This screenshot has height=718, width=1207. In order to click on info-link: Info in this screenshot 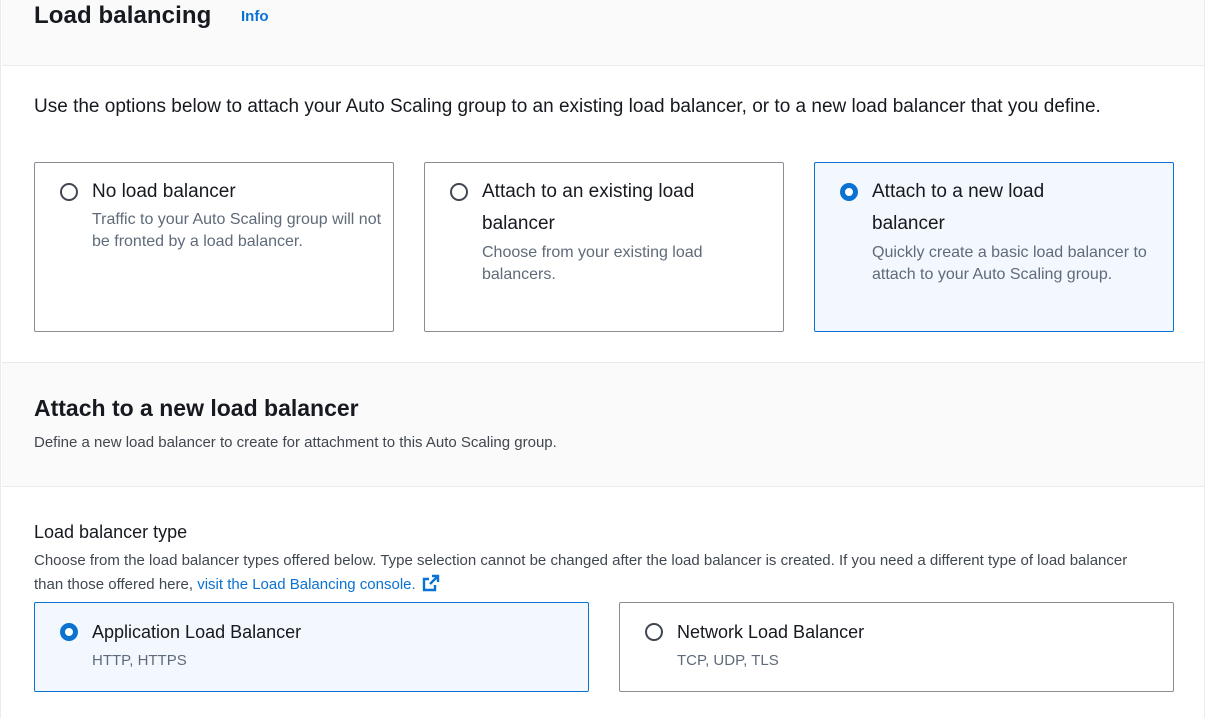, I will do `click(255, 16)`.